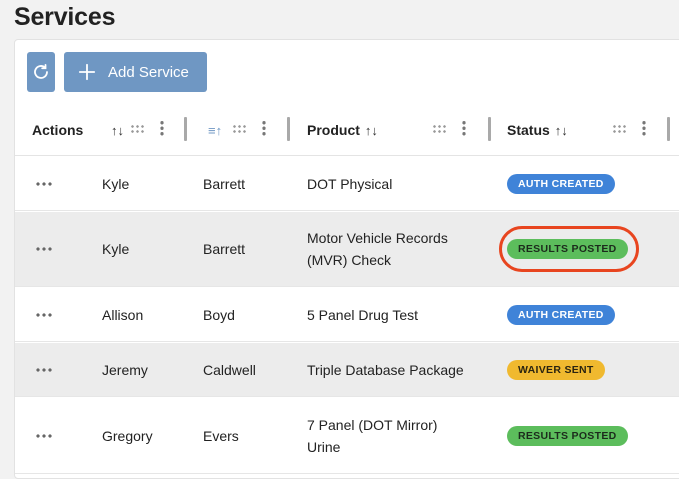 Image resolution: width=679 pixels, height=479 pixels. I want to click on product-cell: 7 Panel (DOT Mirror) Urine, so click(372, 435).